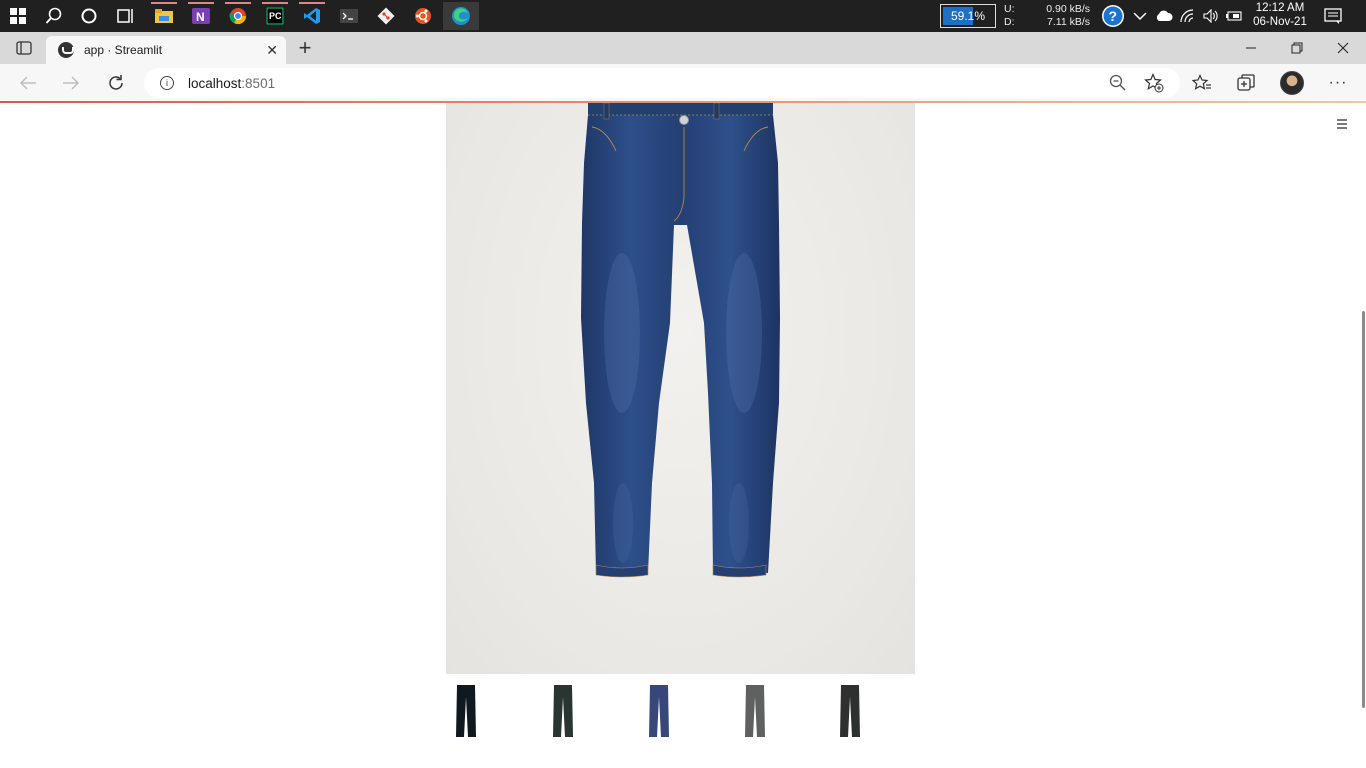 This screenshot has height=768, width=1366. I want to click on url-port: :8501, so click(258, 83).